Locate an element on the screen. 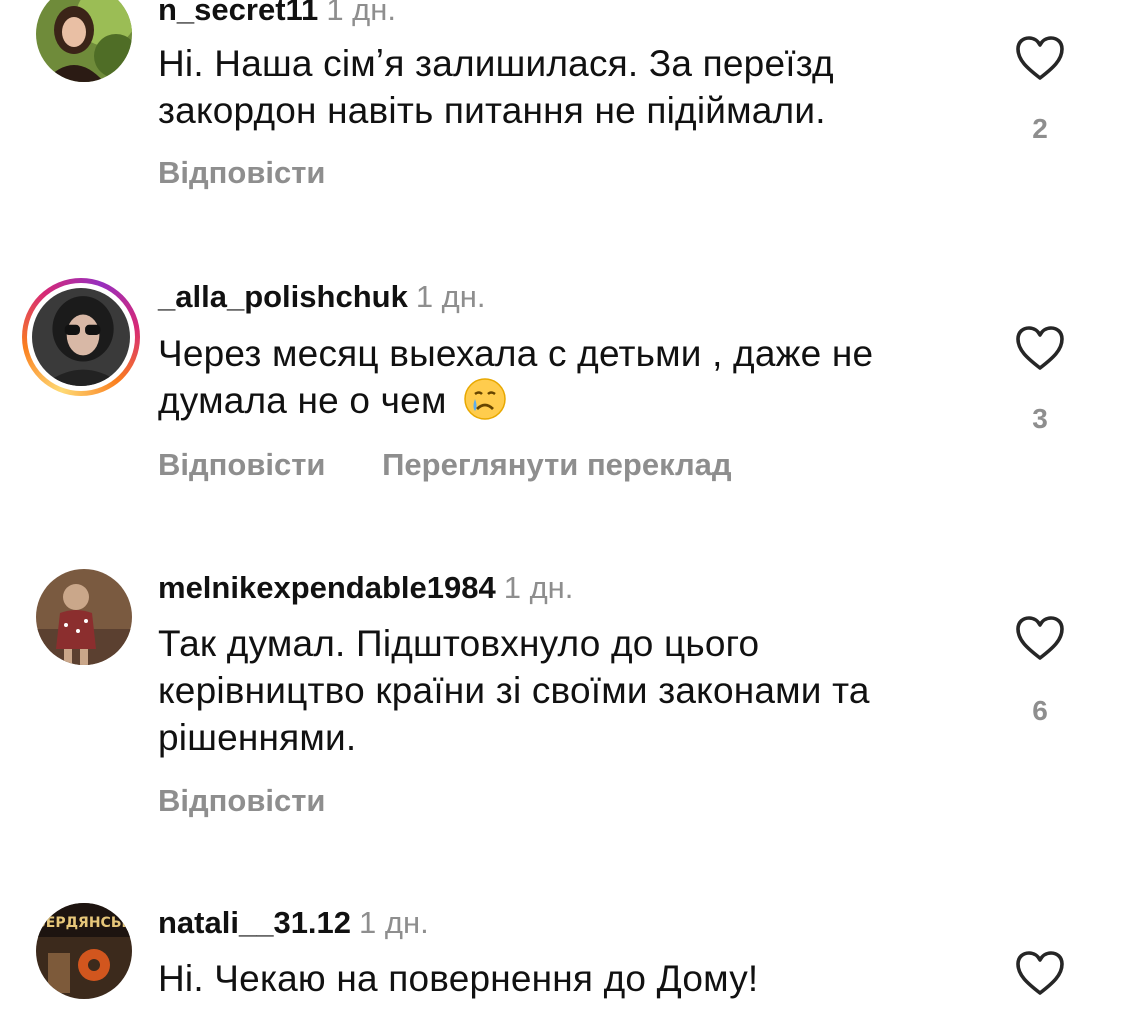 The width and height of the screenshot is (1125, 1014). avatar-logo-text: БЕРДЯНСЬК is located at coordinates (84, 923).